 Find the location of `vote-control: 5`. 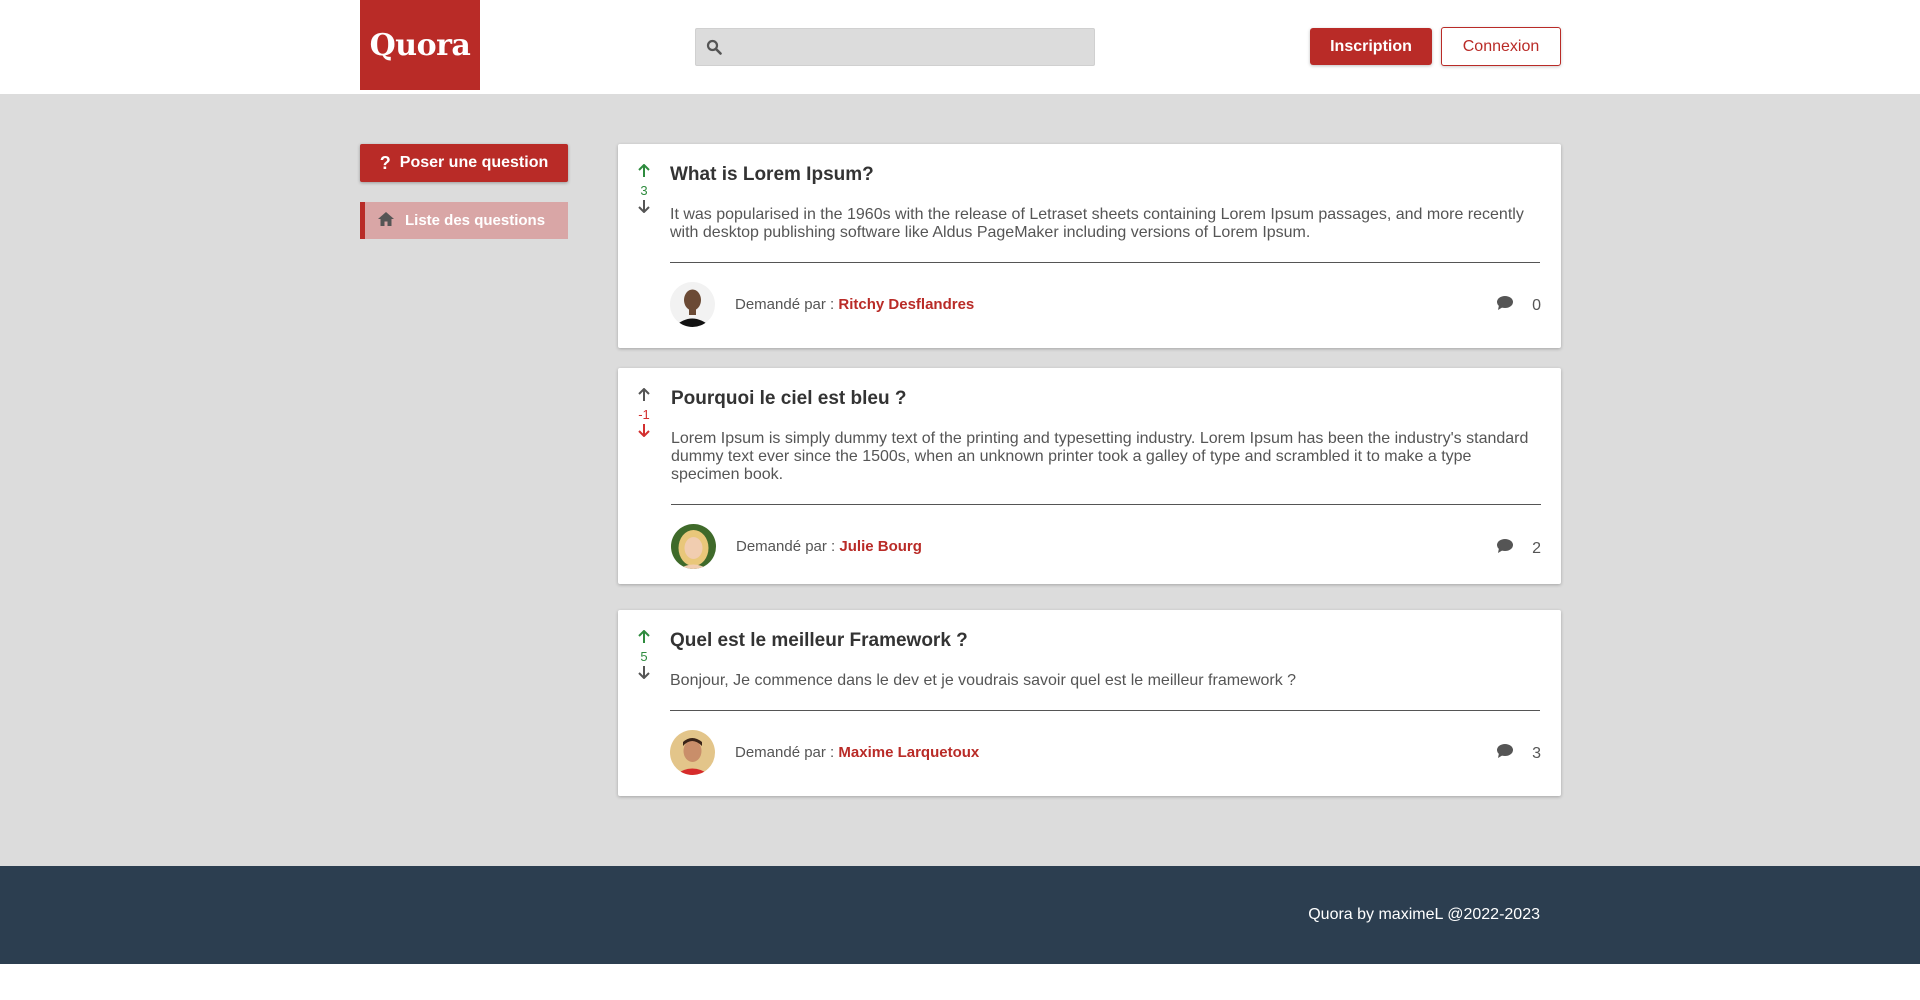

vote-control: 5 is located at coordinates (644, 656).